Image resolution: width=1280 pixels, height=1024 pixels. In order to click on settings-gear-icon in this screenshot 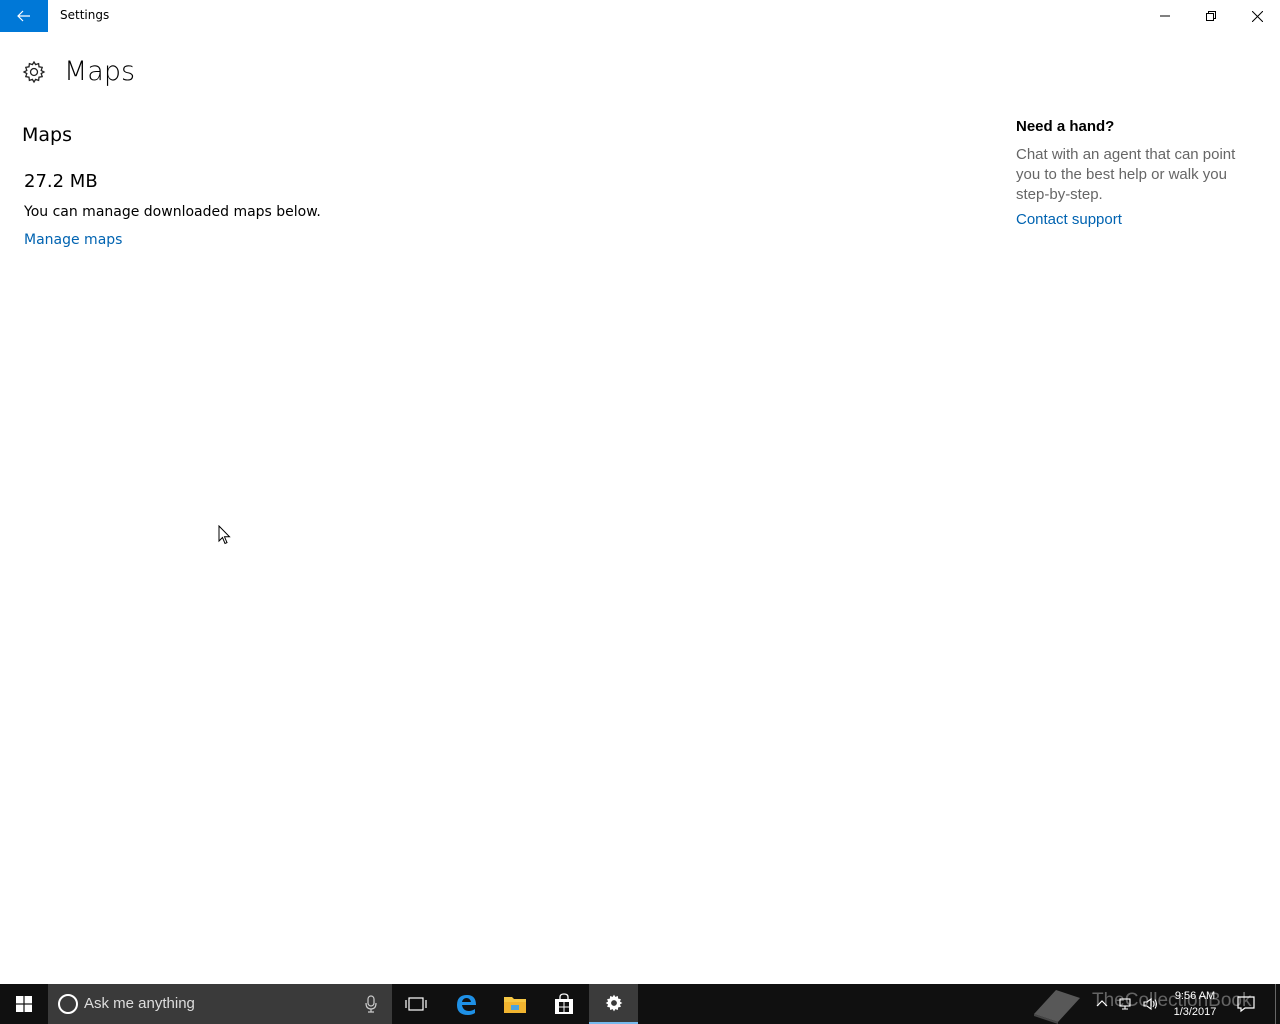, I will do `click(613, 1003)`.